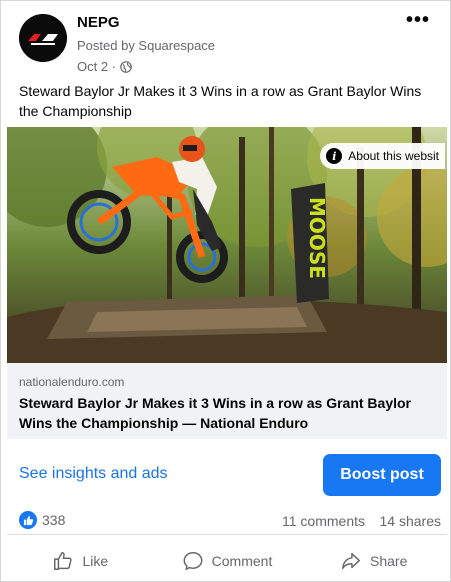 This screenshot has height=582, width=451. What do you see at coordinates (93, 474) in the screenshot?
I see `see-insights-link: See insights and ads` at bounding box center [93, 474].